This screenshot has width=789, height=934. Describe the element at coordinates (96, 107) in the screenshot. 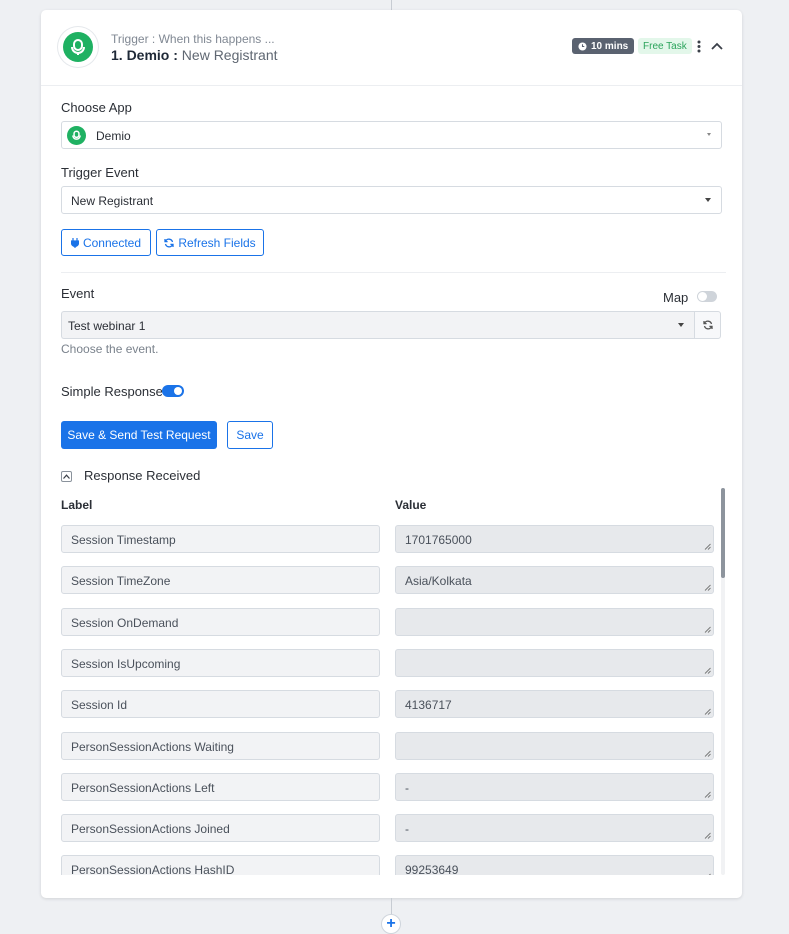

I see `choose-app-label: Choose App` at that location.